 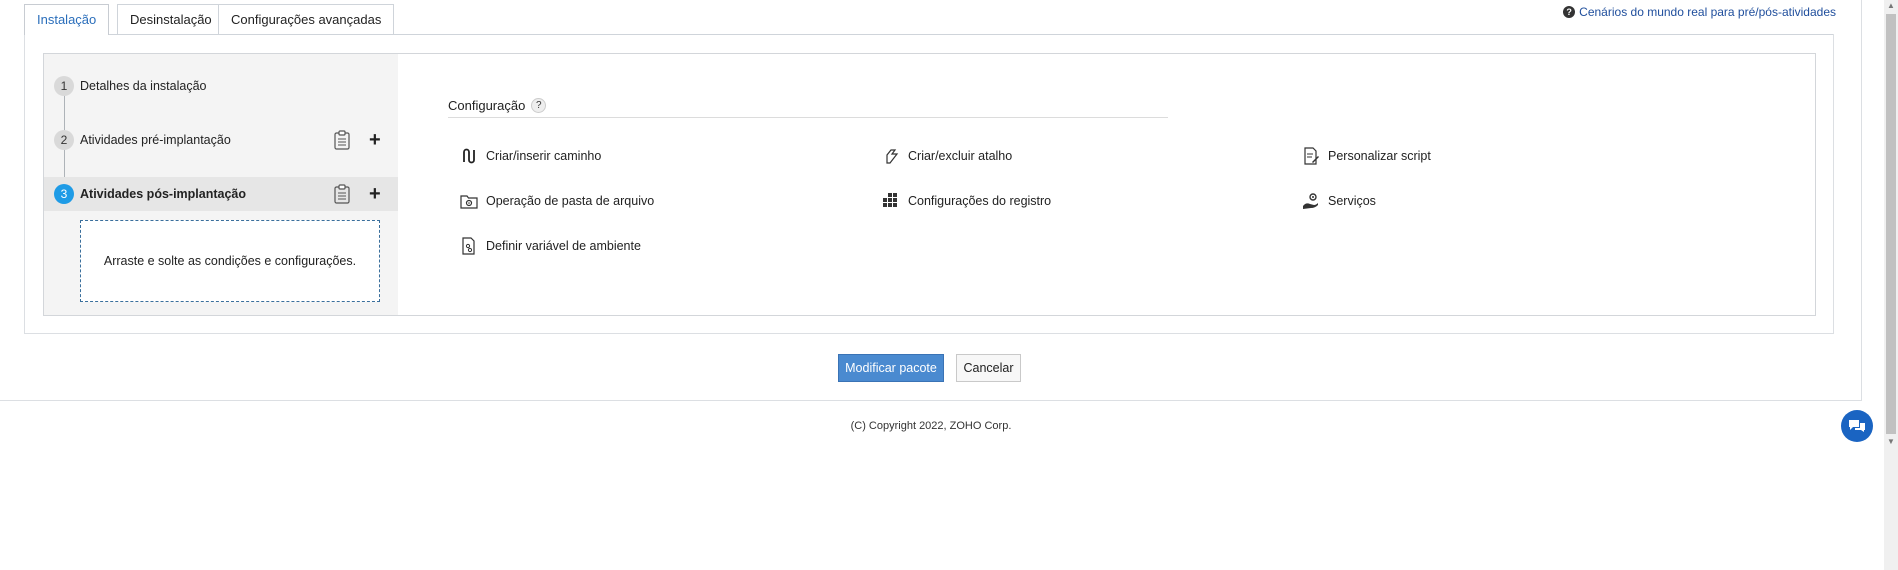 What do you see at coordinates (544, 156) in the screenshot?
I see `item-label: Criar/inserir caminho` at bounding box center [544, 156].